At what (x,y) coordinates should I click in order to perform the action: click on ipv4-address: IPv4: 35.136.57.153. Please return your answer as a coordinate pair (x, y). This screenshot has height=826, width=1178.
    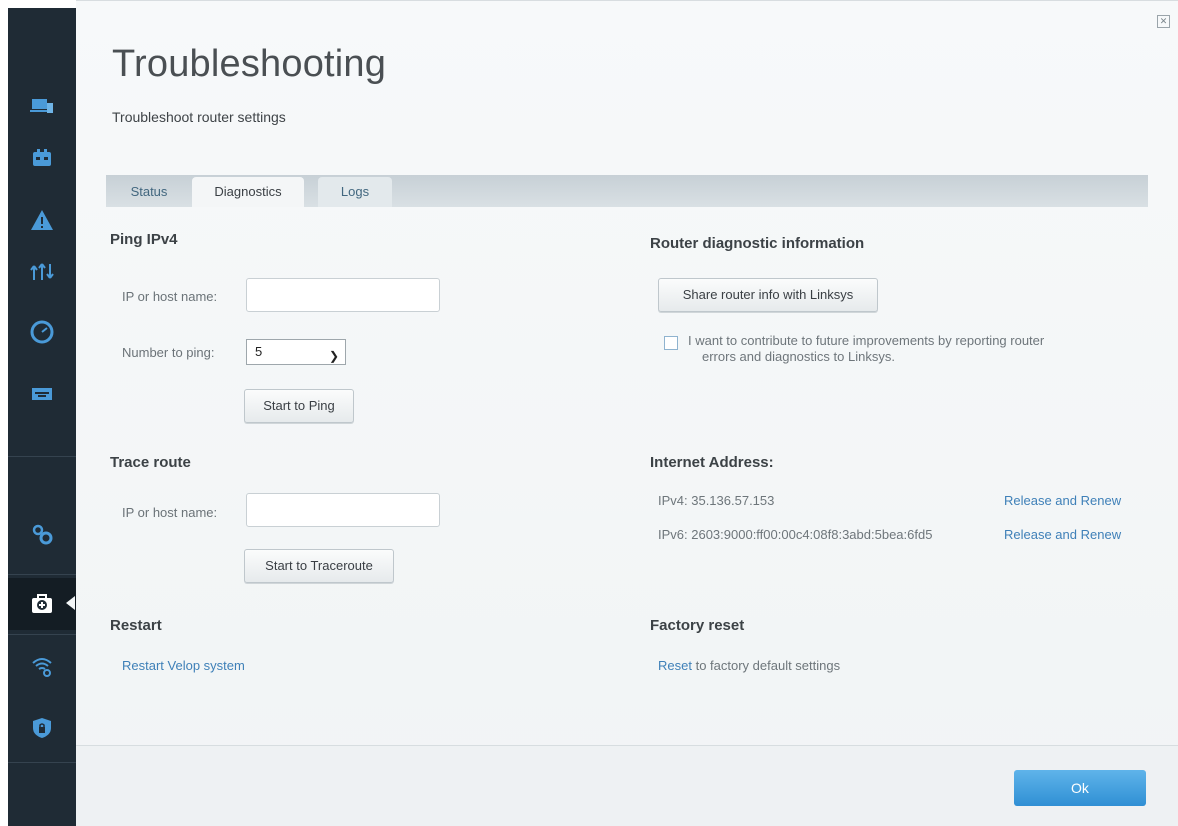
    Looking at the image, I should click on (716, 500).